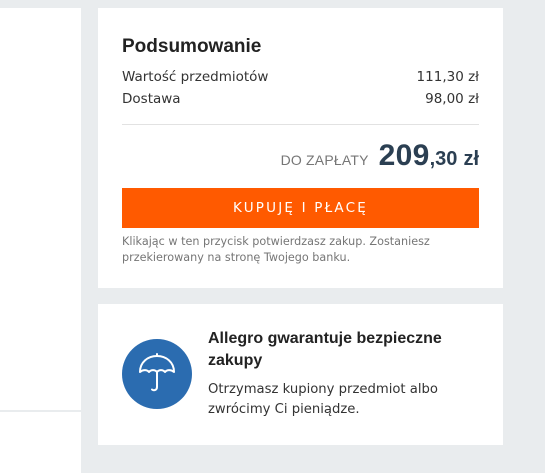 The image size is (545, 473). Describe the element at coordinates (443, 159) in the screenshot. I see `total-amount-decimal: ,30` at that location.